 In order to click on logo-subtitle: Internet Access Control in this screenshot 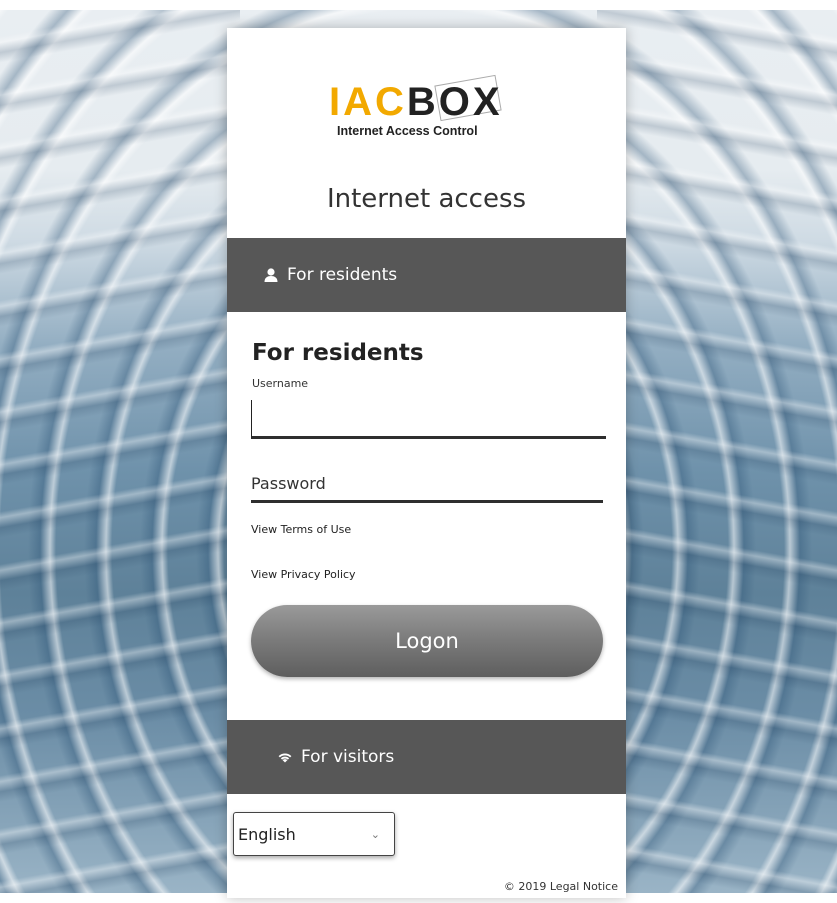, I will do `click(407, 131)`.